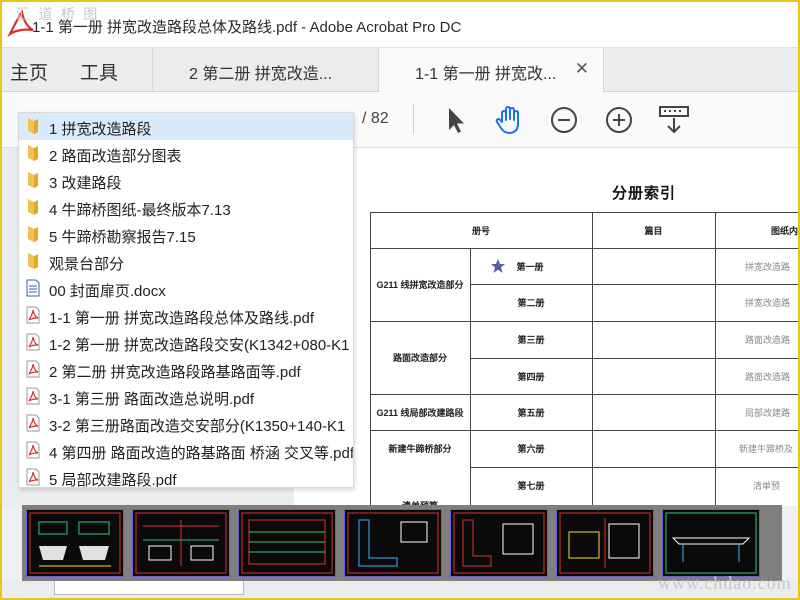 The height and width of the screenshot is (600, 800). What do you see at coordinates (619, 120) in the screenshot?
I see `zoom-in-icon` at bounding box center [619, 120].